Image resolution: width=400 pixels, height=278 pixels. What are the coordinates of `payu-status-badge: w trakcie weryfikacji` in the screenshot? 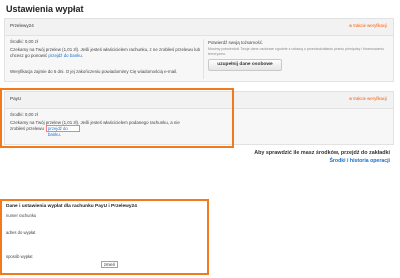 It's located at (368, 98).